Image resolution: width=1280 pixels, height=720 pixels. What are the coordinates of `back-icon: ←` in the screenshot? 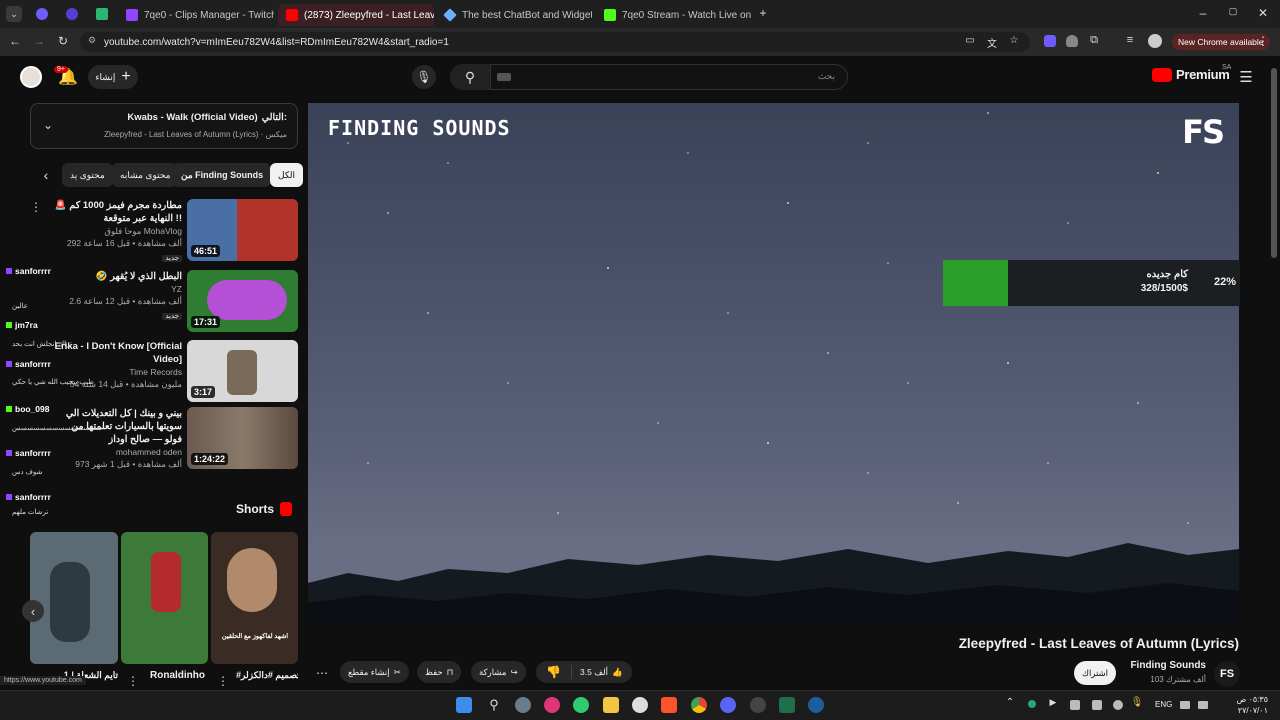 It's located at (15, 41).